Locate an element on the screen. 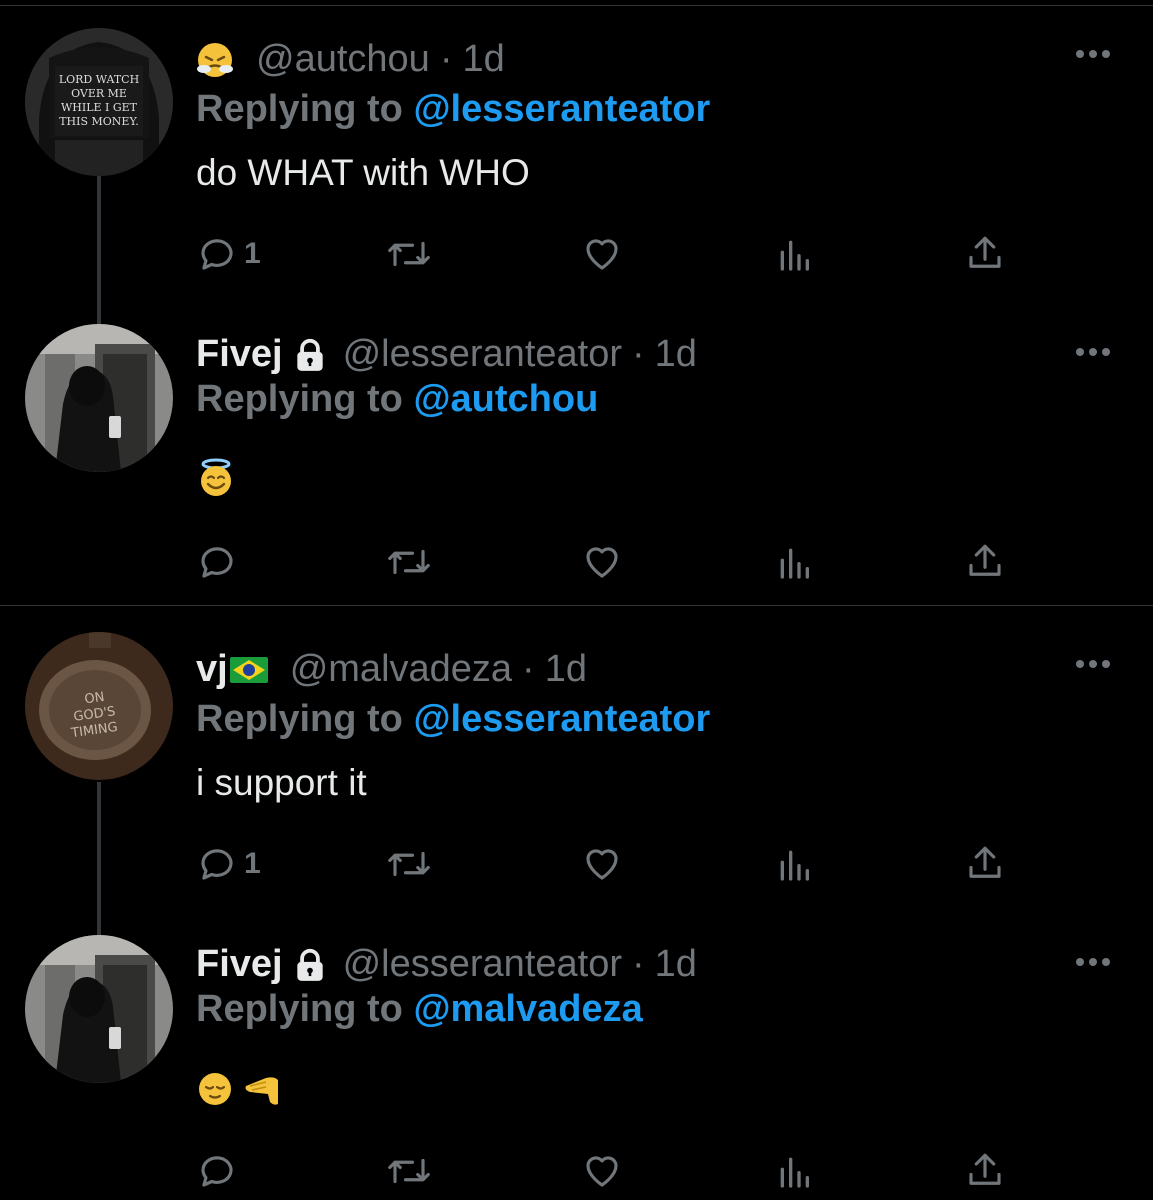  brazil-flag-emoji is located at coordinates (248, 669).